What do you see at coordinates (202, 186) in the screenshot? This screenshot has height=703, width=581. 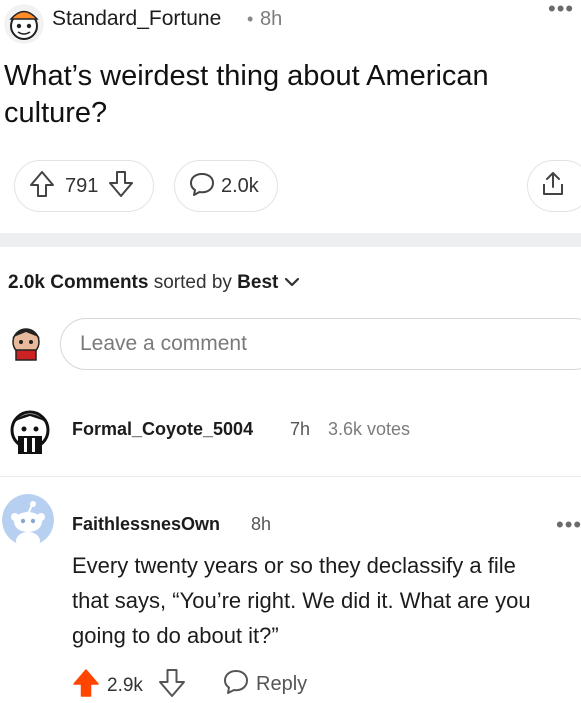 I see `comment-bubble-icon` at bounding box center [202, 186].